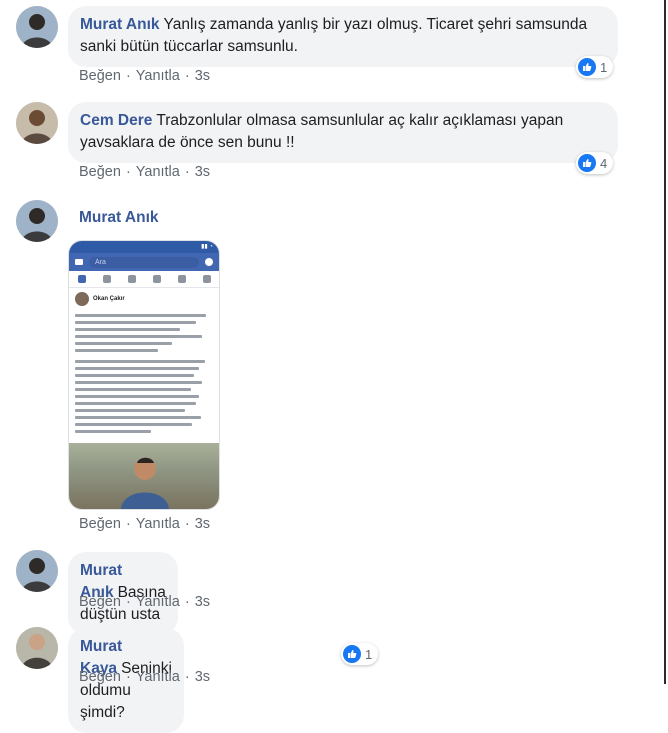  Describe the element at coordinates (209, 262) in the screenshot. I see `messenger-icon` at that location.